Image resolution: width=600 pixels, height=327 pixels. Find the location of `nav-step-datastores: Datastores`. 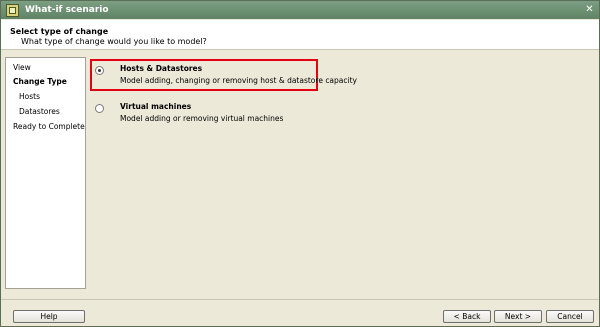

nav-step-datastores: Datastores is located at coordinates (39, 111).